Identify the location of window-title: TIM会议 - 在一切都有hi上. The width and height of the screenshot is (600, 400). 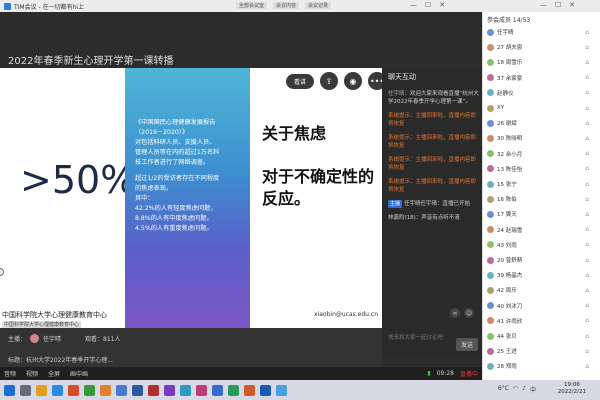
(49, 7).